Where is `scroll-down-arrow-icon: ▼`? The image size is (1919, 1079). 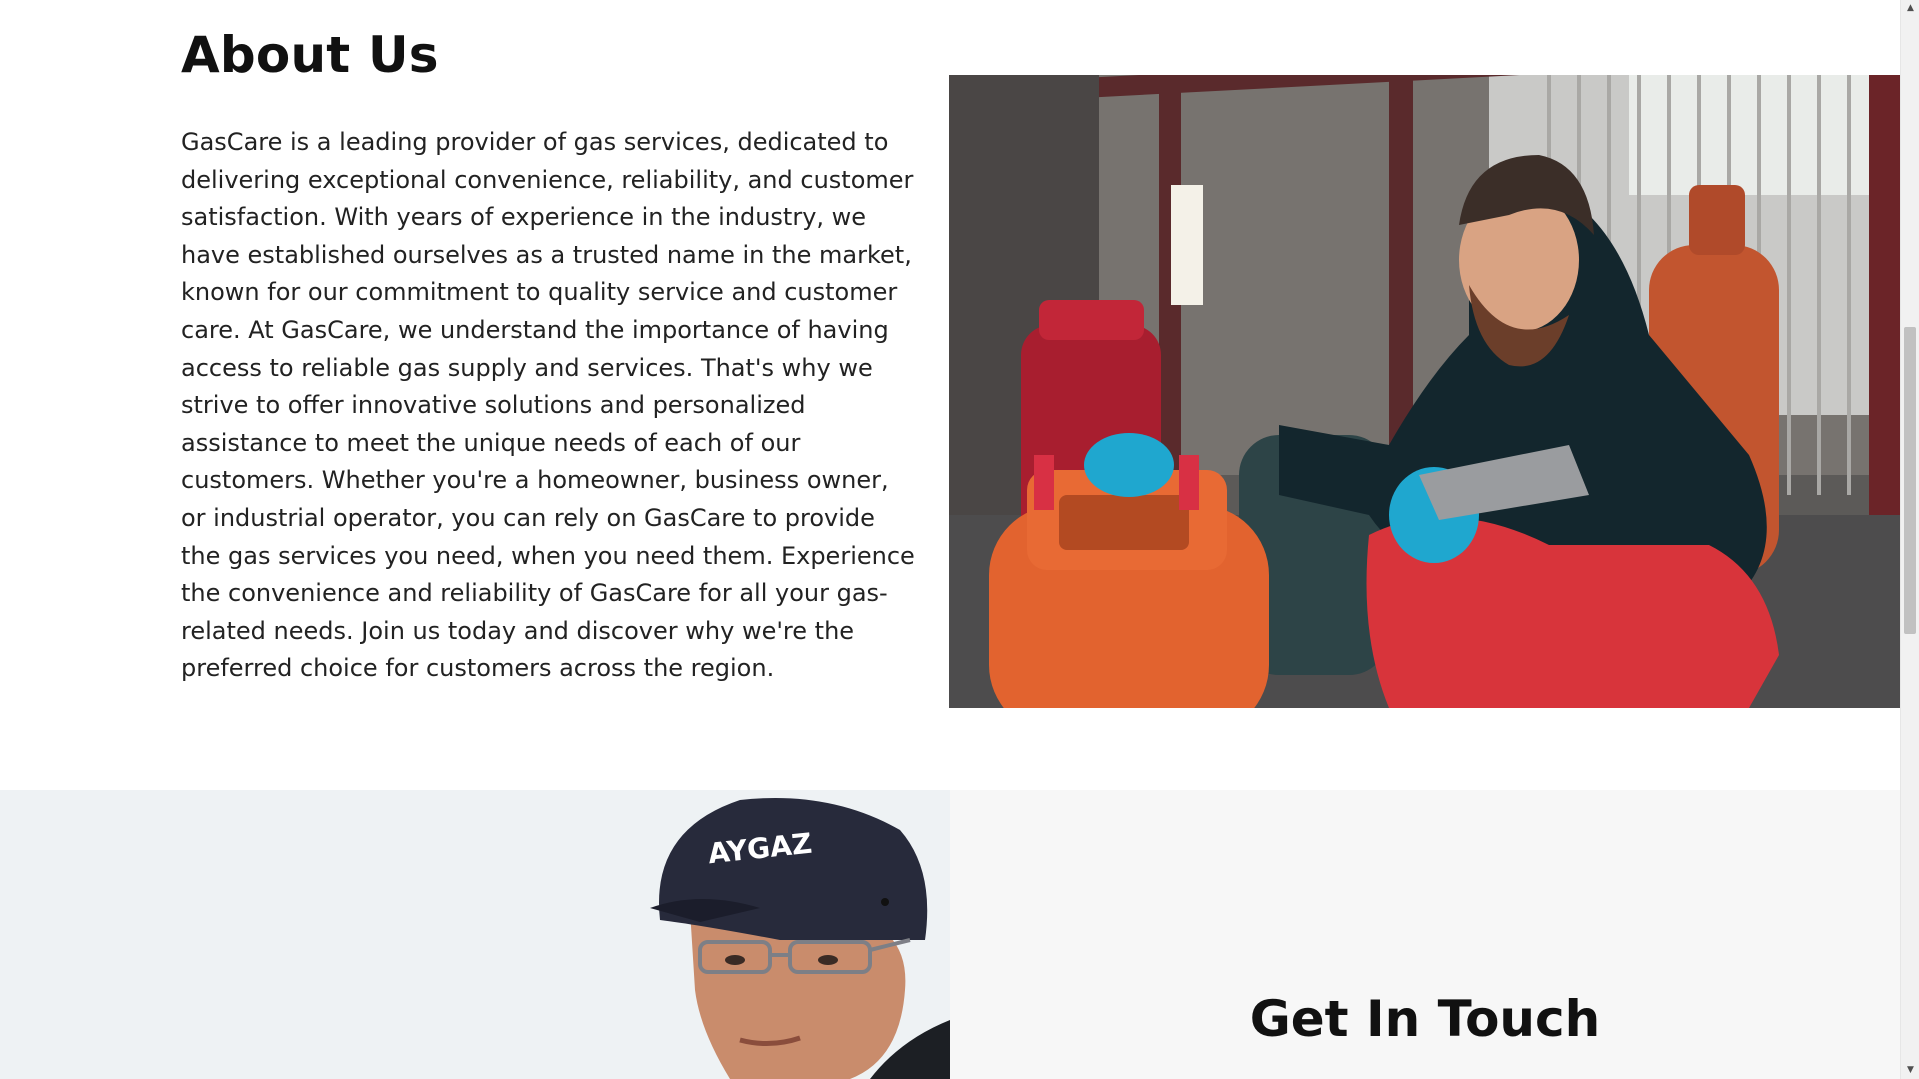
scroll-down-arrow-icon: ▼ is located at coordinates (1910, 1070).